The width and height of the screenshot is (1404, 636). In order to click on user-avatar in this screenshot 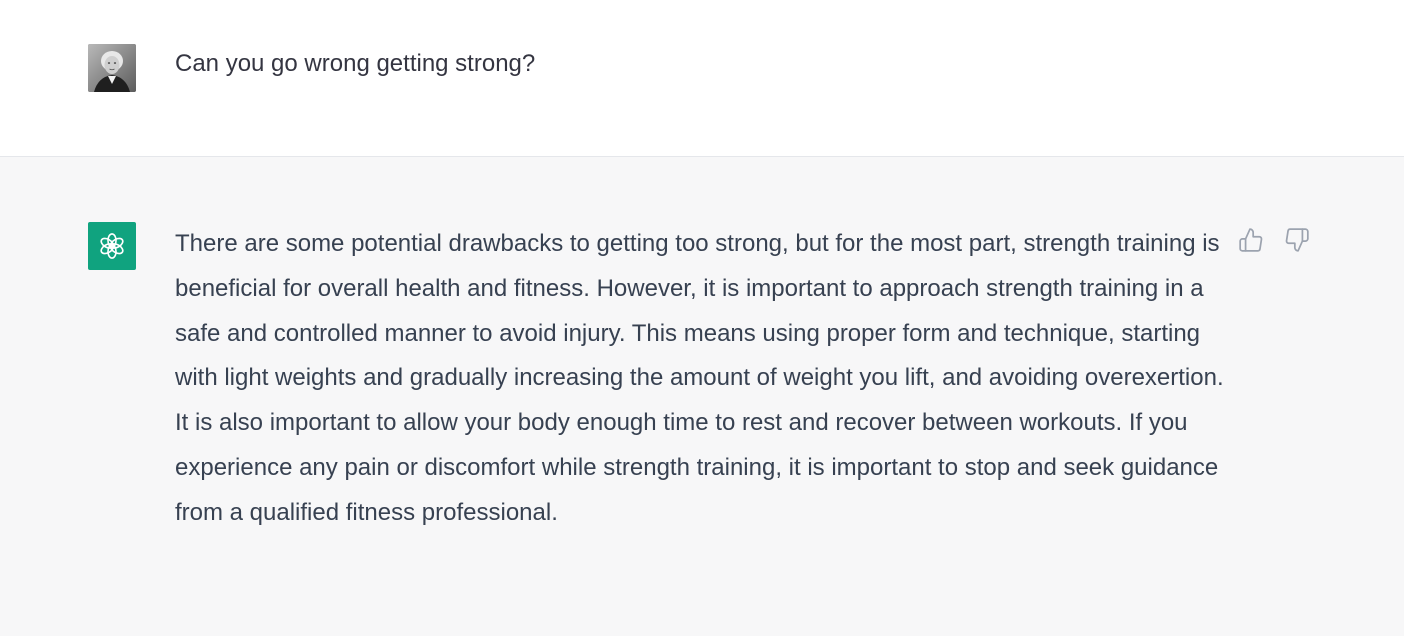, I will do `click(112, 68)`.